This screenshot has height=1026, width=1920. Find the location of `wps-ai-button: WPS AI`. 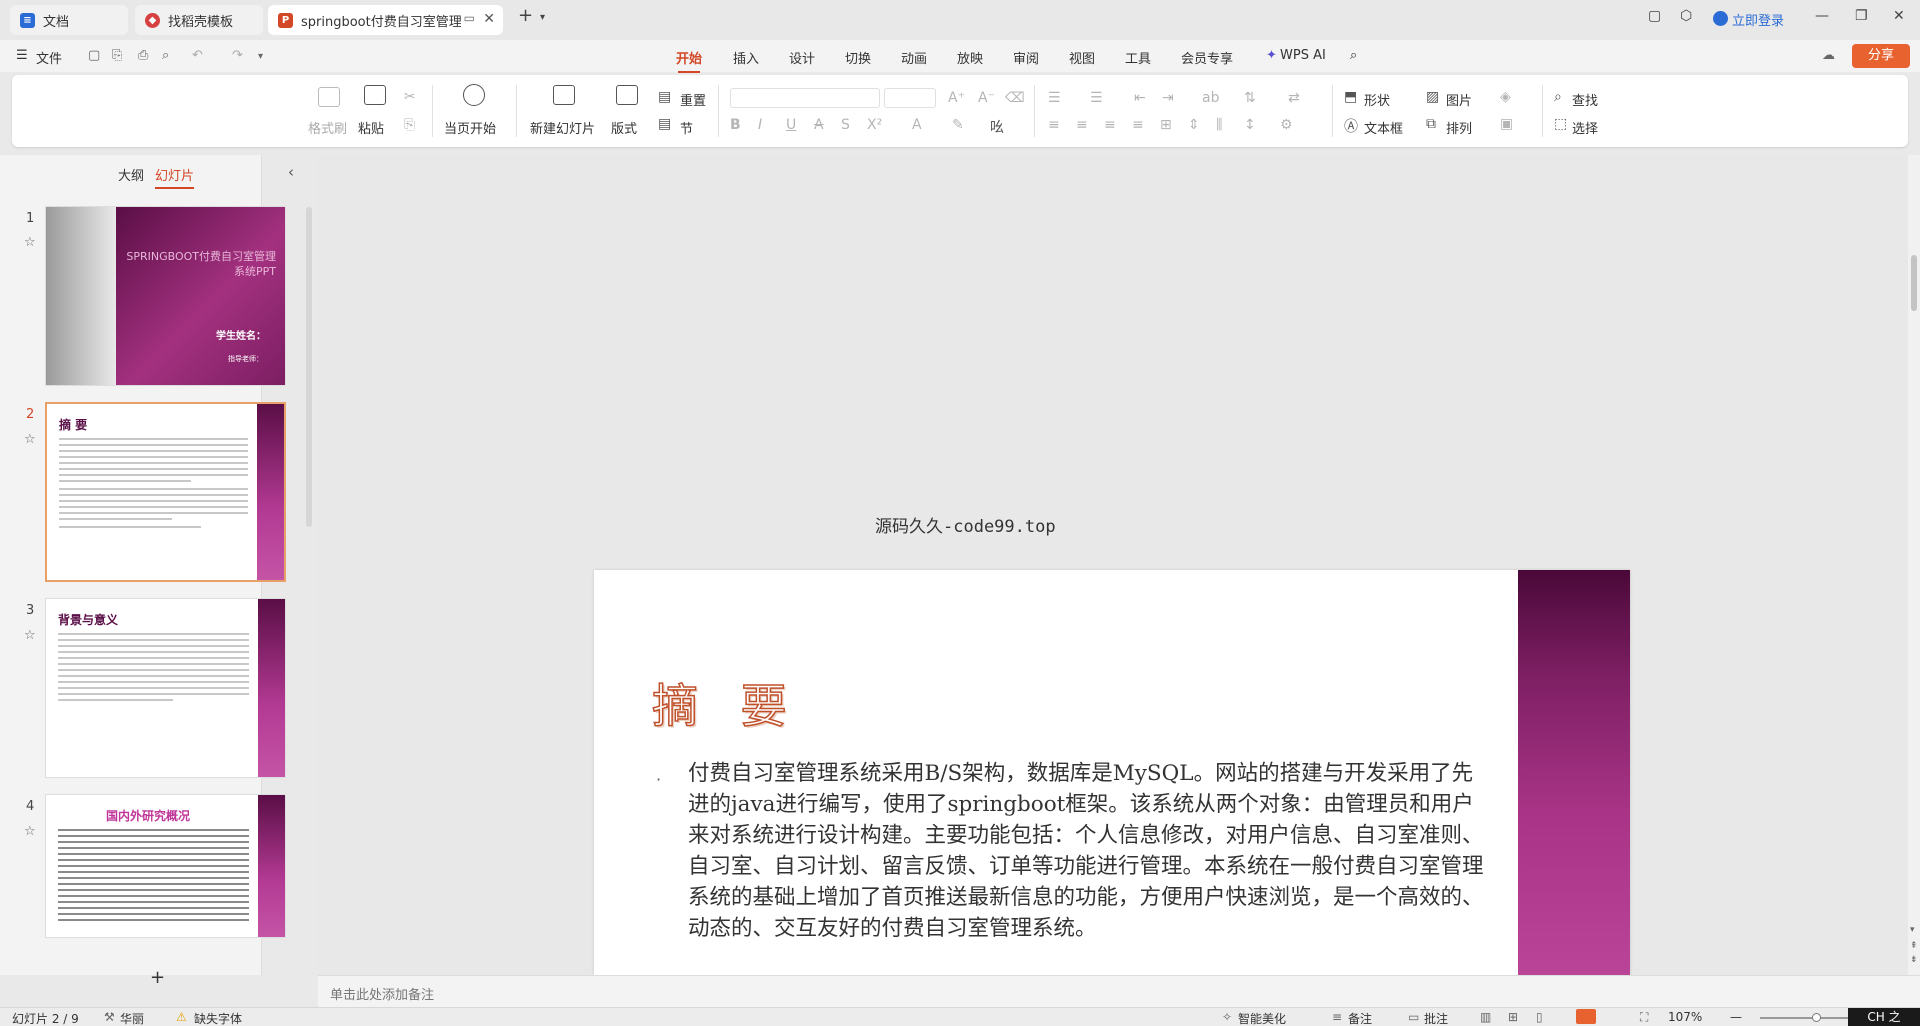

wps-ai-button: WPS AI is located at coordinates (1303, 55).